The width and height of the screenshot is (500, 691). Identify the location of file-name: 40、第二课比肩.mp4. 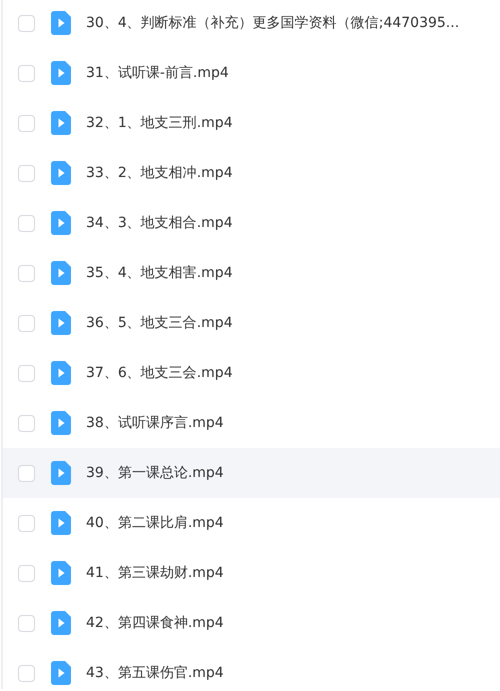
(155, 523).